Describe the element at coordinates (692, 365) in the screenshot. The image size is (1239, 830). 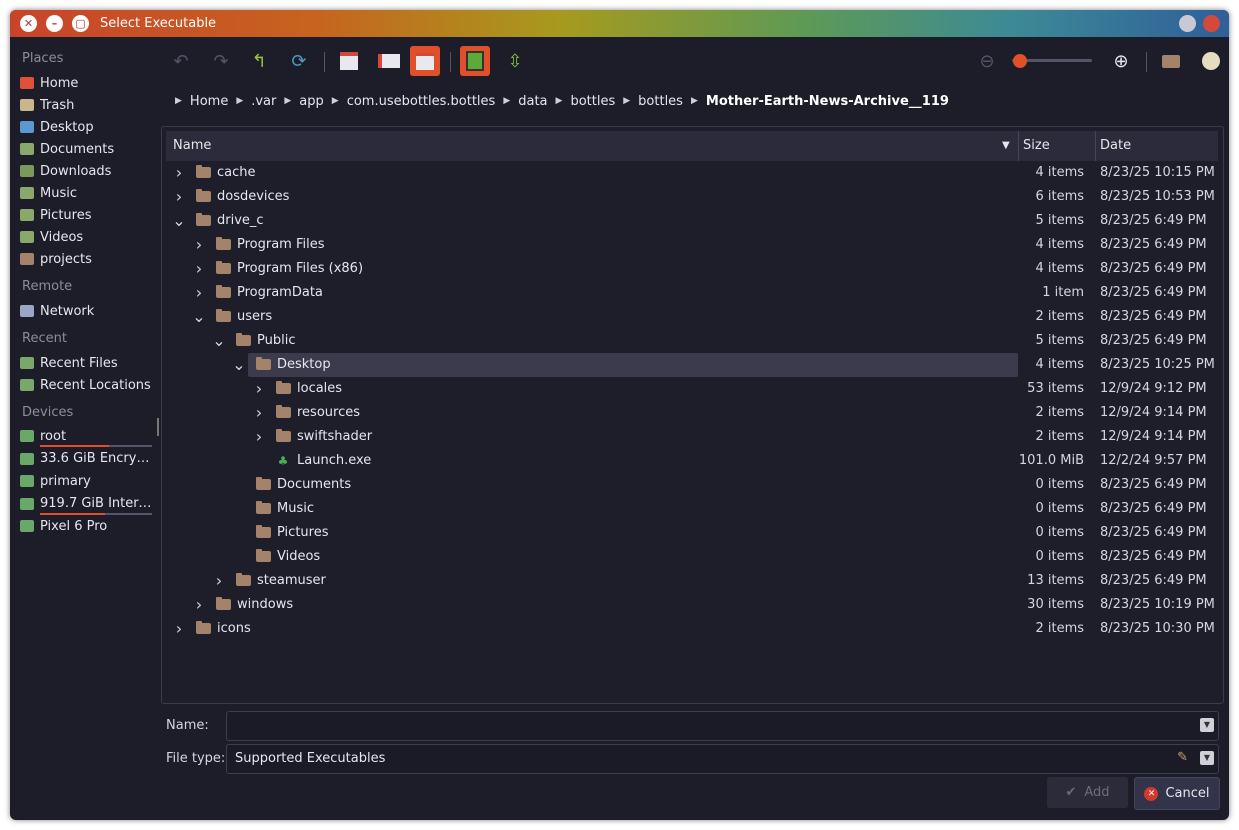
I see `table-row: ⌄ Desktop 4 items 8/23/25 10:25 PM` at that location.